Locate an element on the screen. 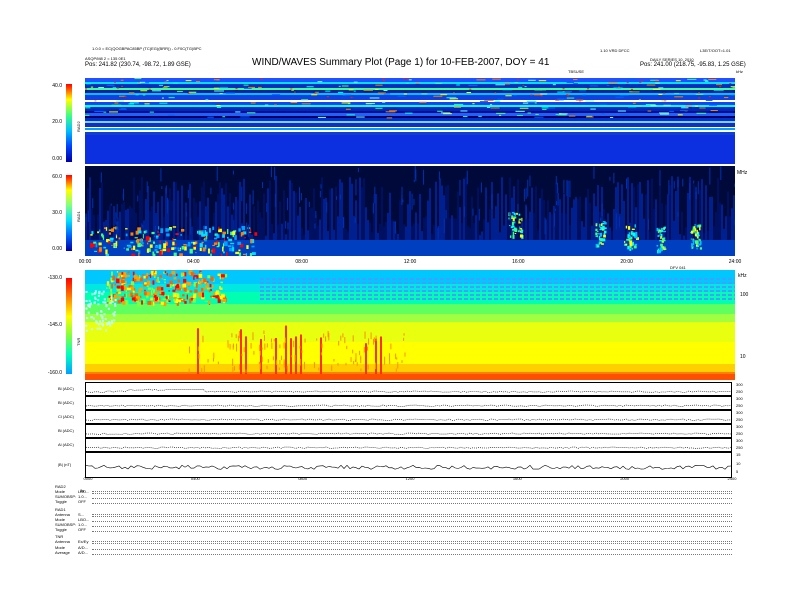  bottom-axis-tick-label: 0800 is located at coordinates (303, 478).